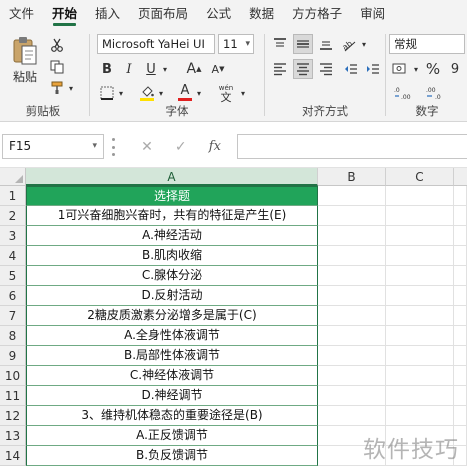 Image resolution: width=467 pixels, height=474 pixels. I want to click on decrease-indent-button, so click(351, 69).